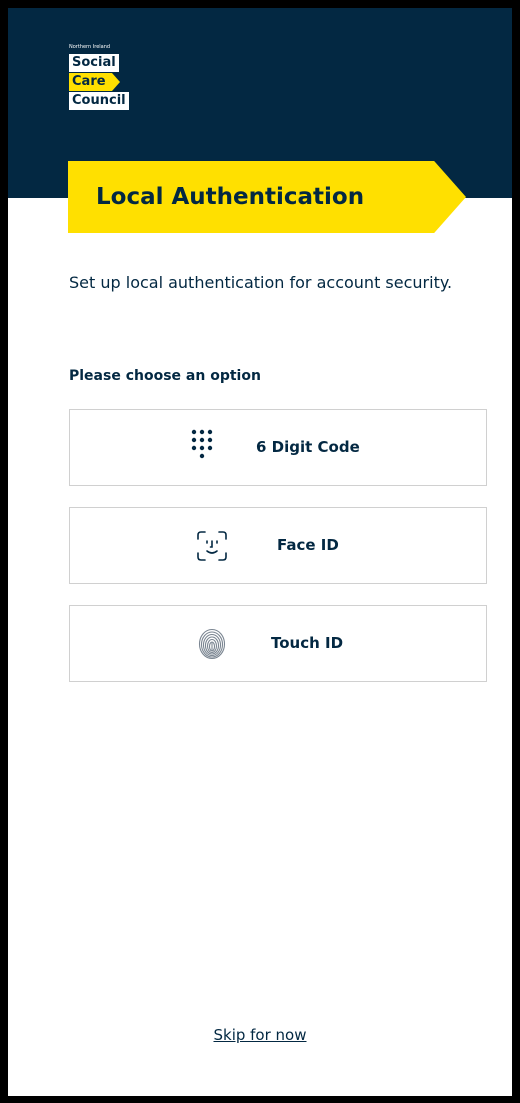 The width and height of the screenshot is (520, 1103). What do you see at coordinates (94, 63) in the screenshot?
I see `logo-word-social: Social` at bounding box center [94, 63].